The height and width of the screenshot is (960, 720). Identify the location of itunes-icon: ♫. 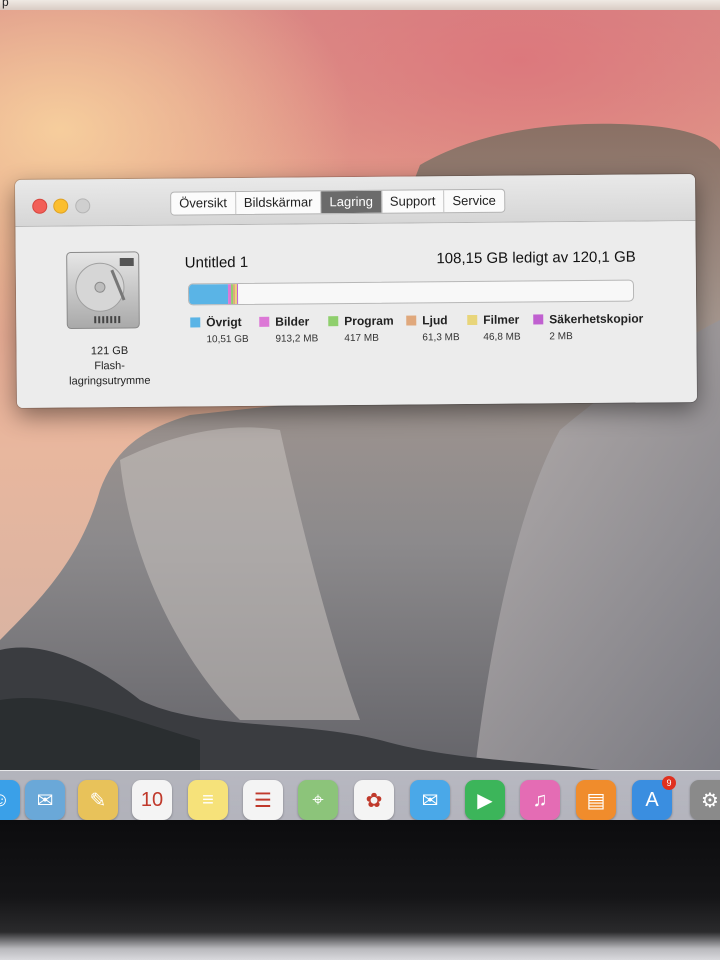
(540, 800).